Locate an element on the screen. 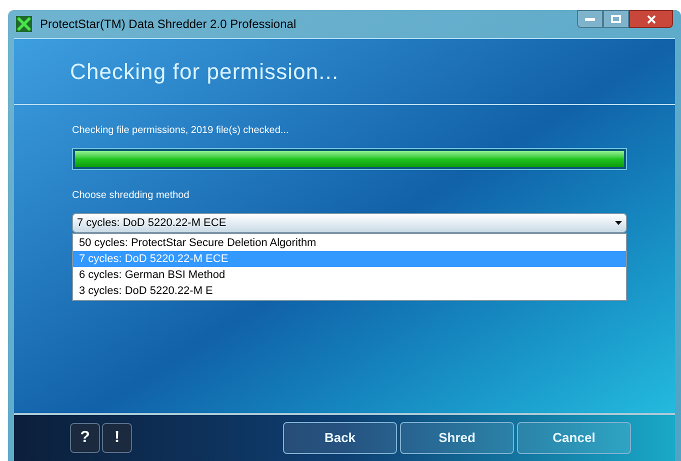 This screenshot has height=461, width=681. close-button is located at coordinates (651, 19).